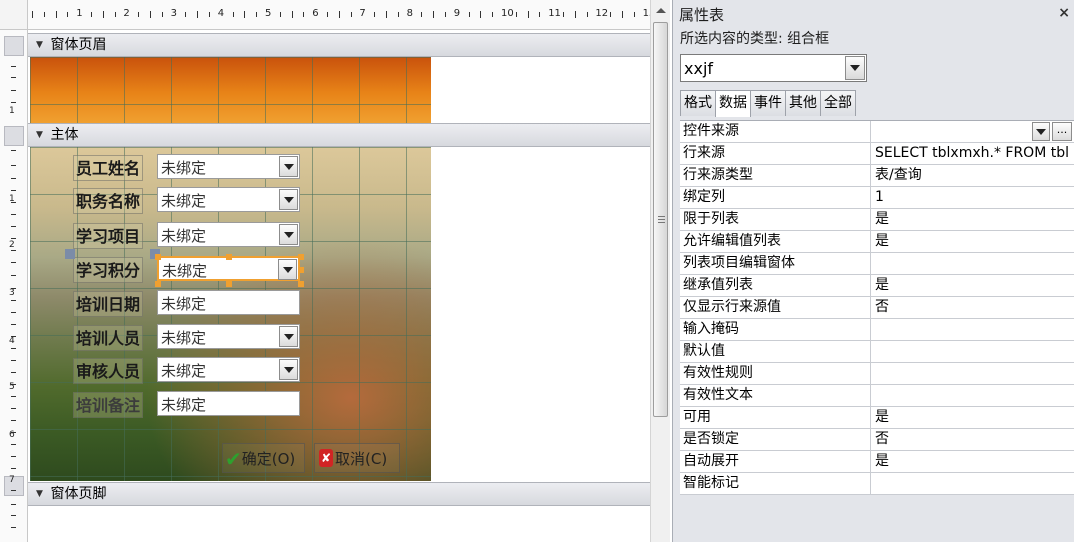 This screenshot has width=1074, height=542. Describe the element at coordinates (230, 90) in the screenshot. I see `form-header-canvas` at that location.